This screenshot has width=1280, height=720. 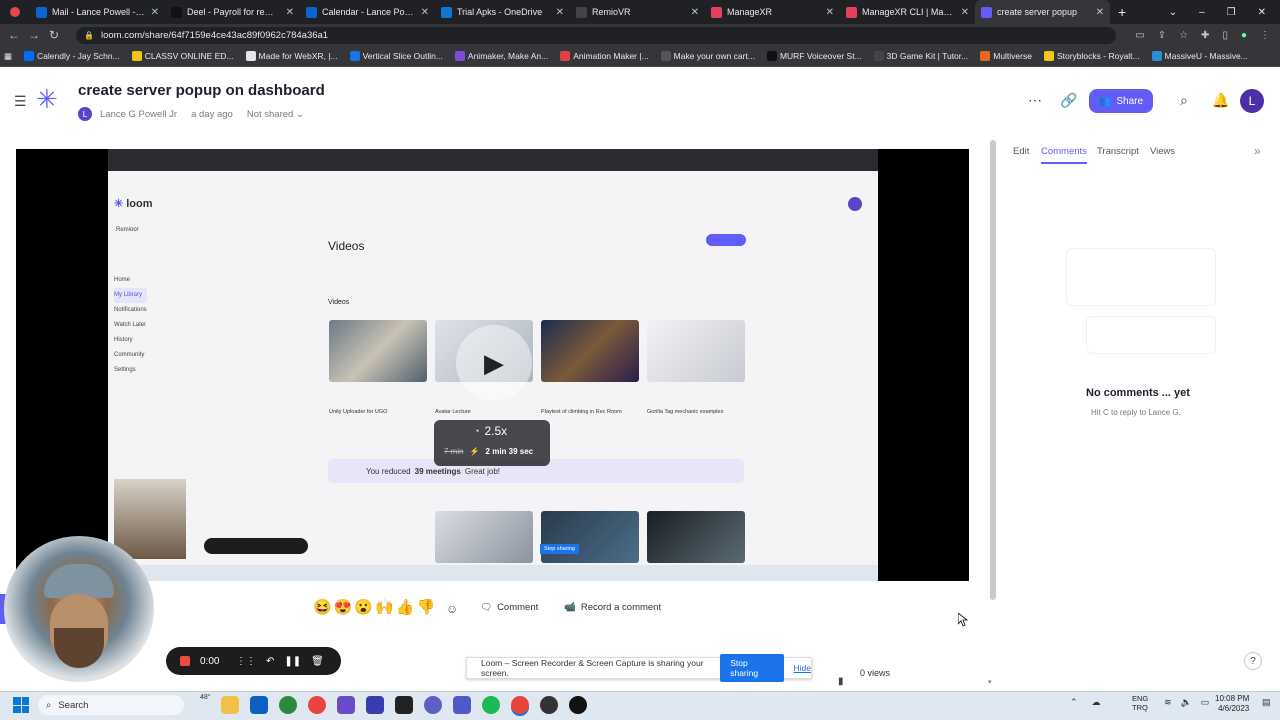 What do you see at coordinates (259, 705) in the screenshot?
I see `store-icon` at bounding box center [259, 705].